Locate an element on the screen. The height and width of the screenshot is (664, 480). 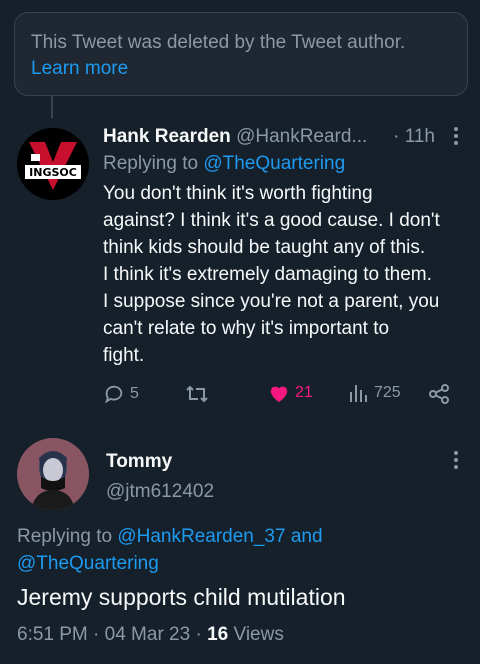
tweet-metadata: 6:51 PM · 04 Mar 23 · 16 Views is located at coordinates (150, 635).